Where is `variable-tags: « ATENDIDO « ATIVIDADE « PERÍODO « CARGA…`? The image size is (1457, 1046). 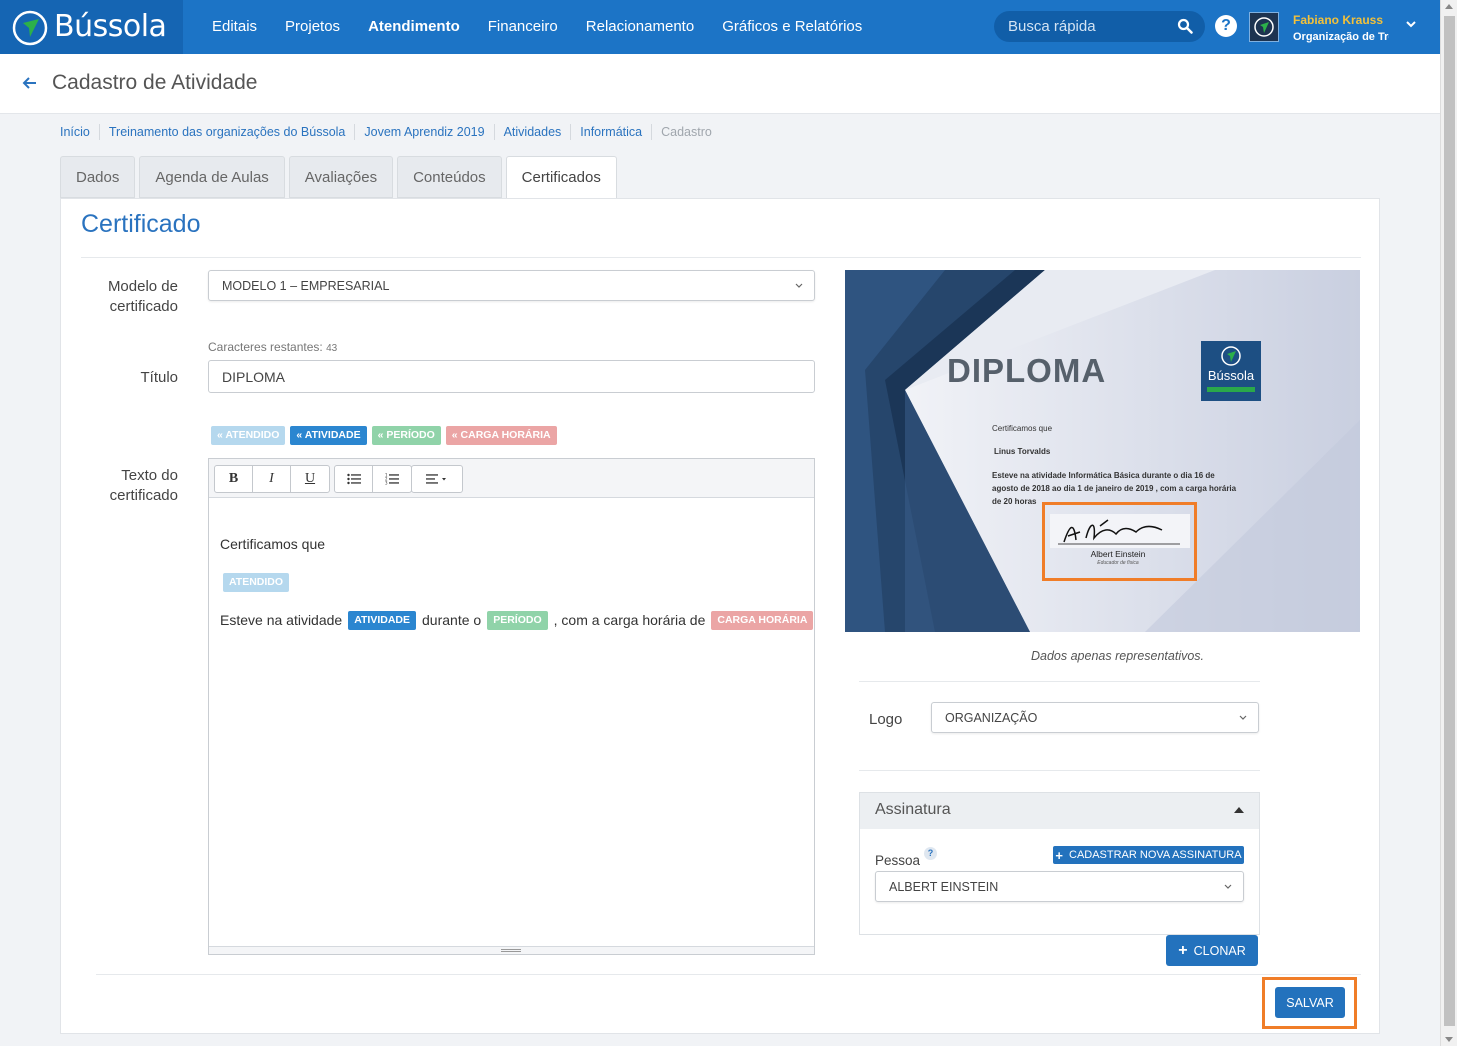 variable-tags: « ATENDIDO « ATIVIDADE « PERÍODO « CARGA… is located at coordinates (384, 435).